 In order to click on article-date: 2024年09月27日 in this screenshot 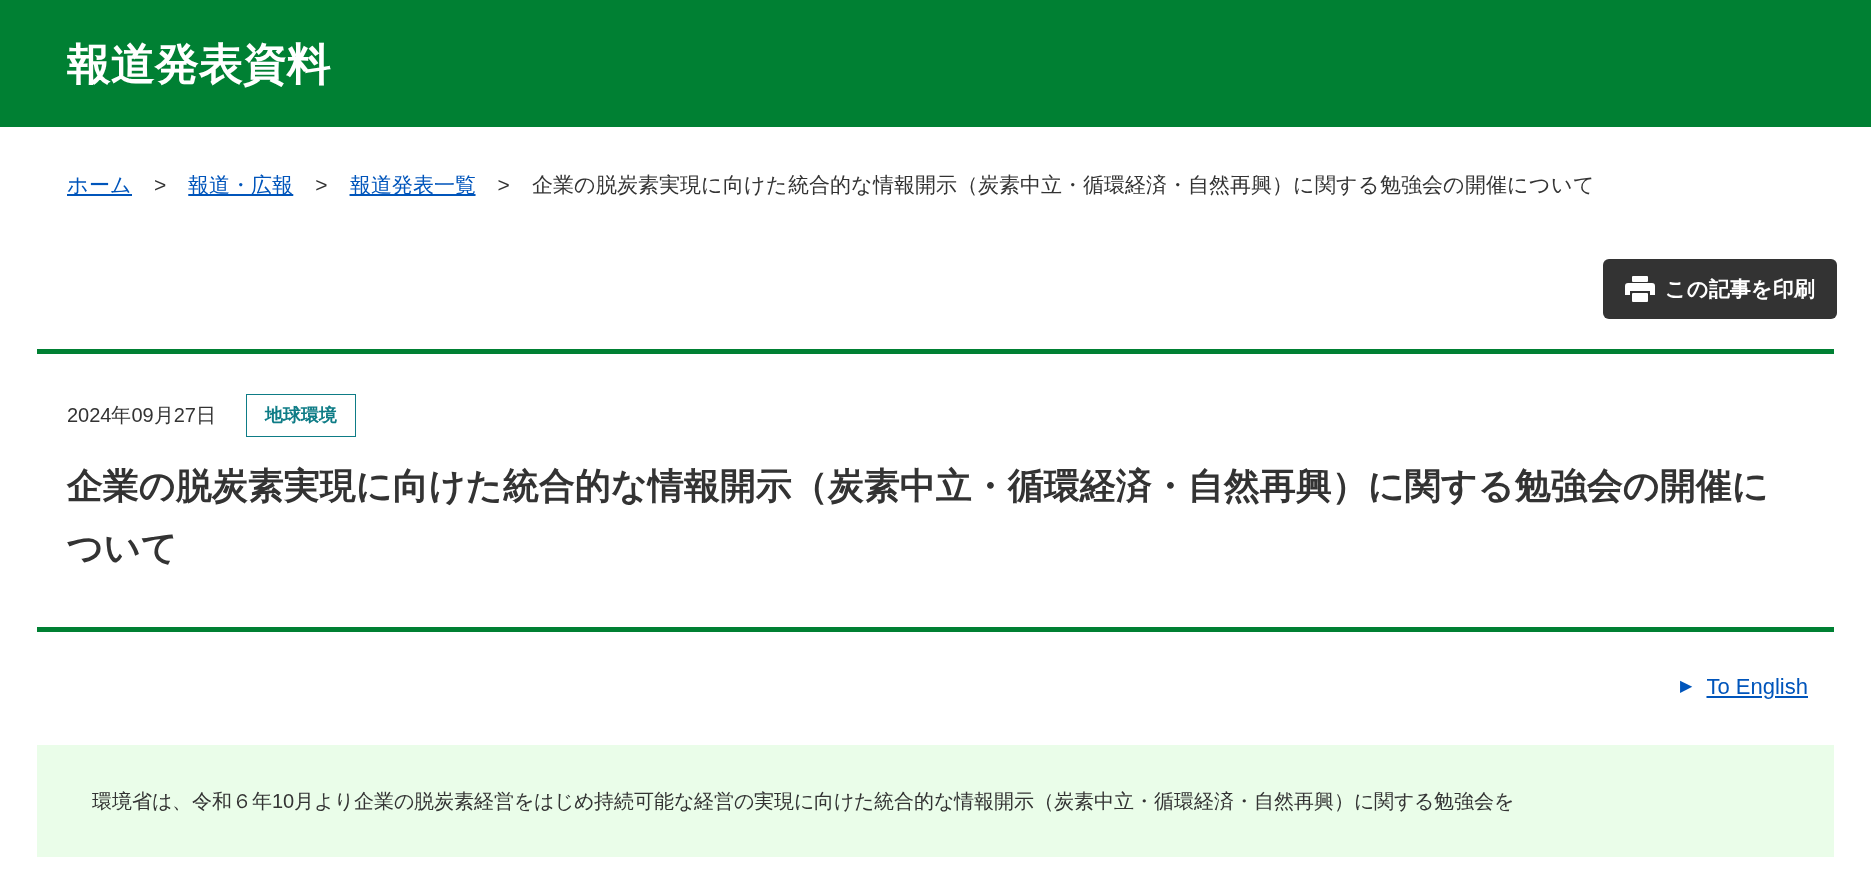, I will do `click(141, 415)`.